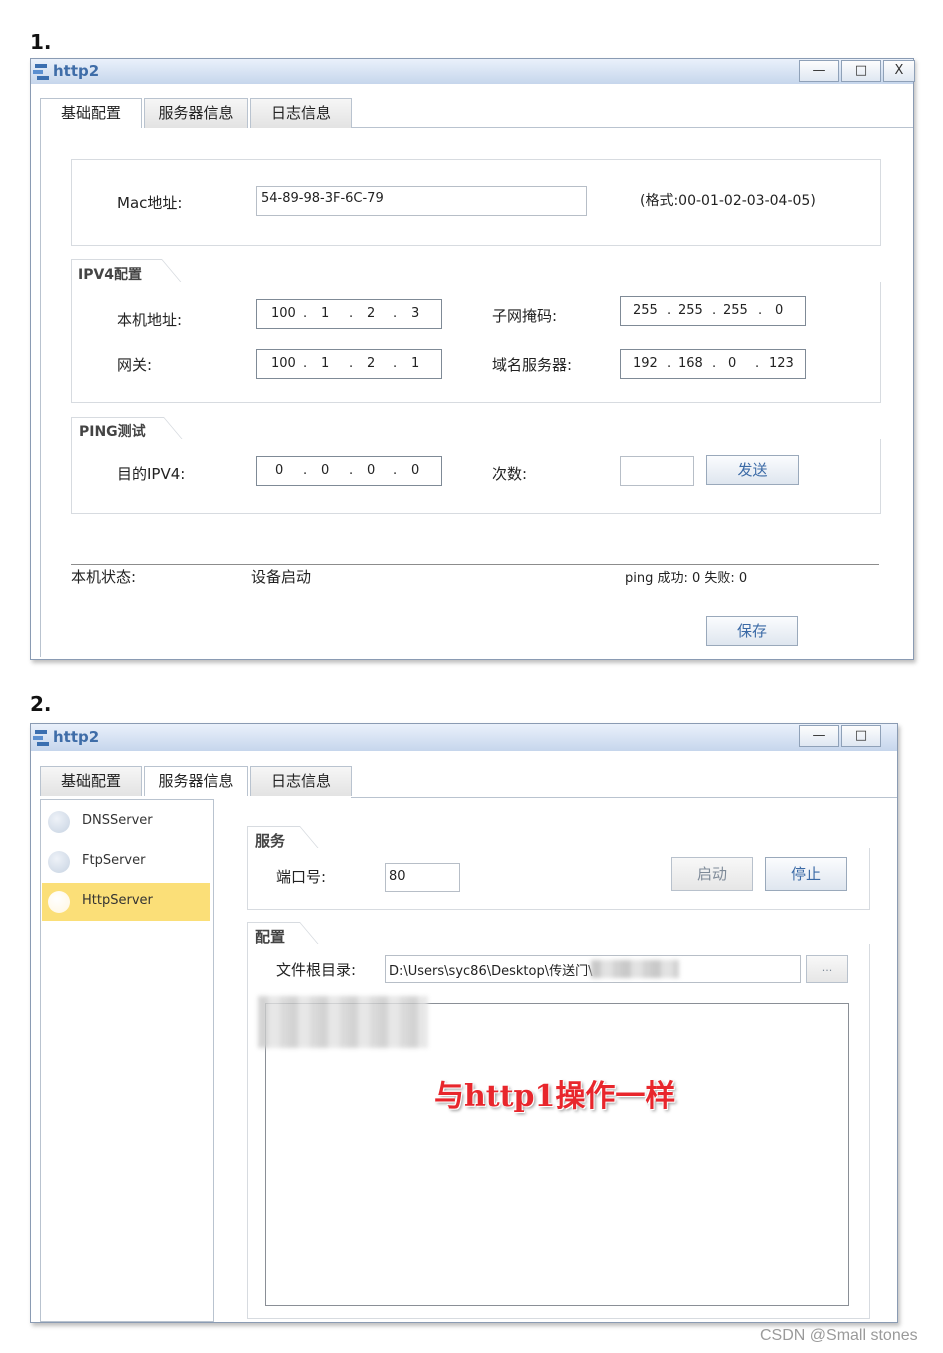  I want to click on root-dir-value: D:\Users\syc86\Desktop\传送门\, so click(491, 971).